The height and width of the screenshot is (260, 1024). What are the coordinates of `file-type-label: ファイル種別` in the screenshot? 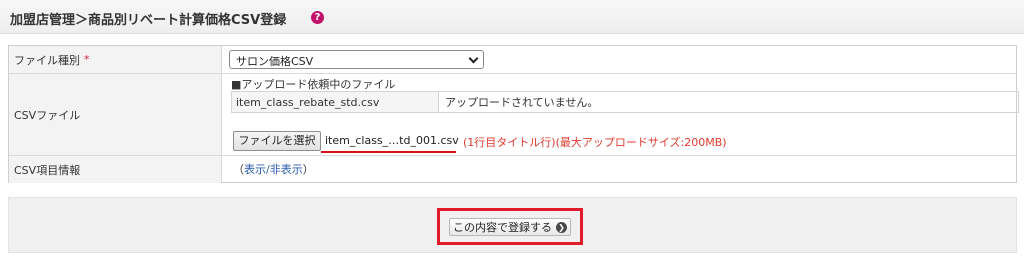 It's located at (47, 60).